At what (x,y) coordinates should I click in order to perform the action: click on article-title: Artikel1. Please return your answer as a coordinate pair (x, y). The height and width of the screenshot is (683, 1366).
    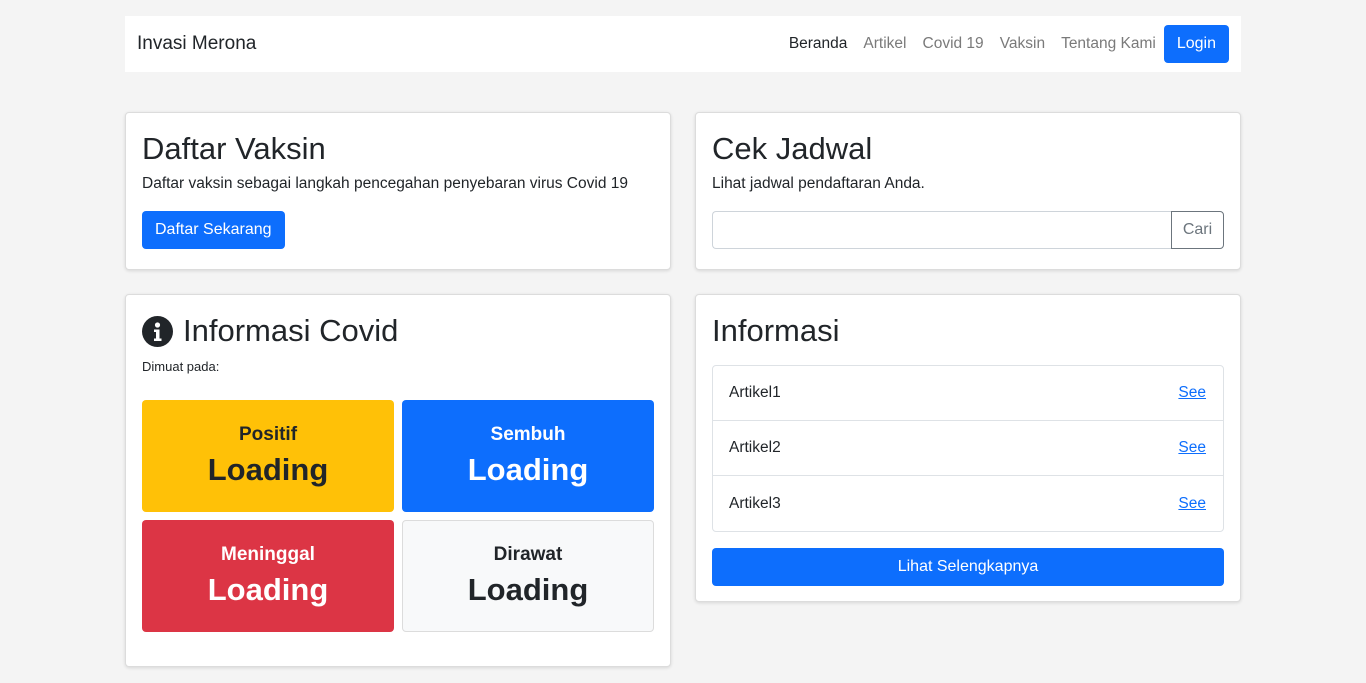
    Looking at the image, I should click on (755, 392).